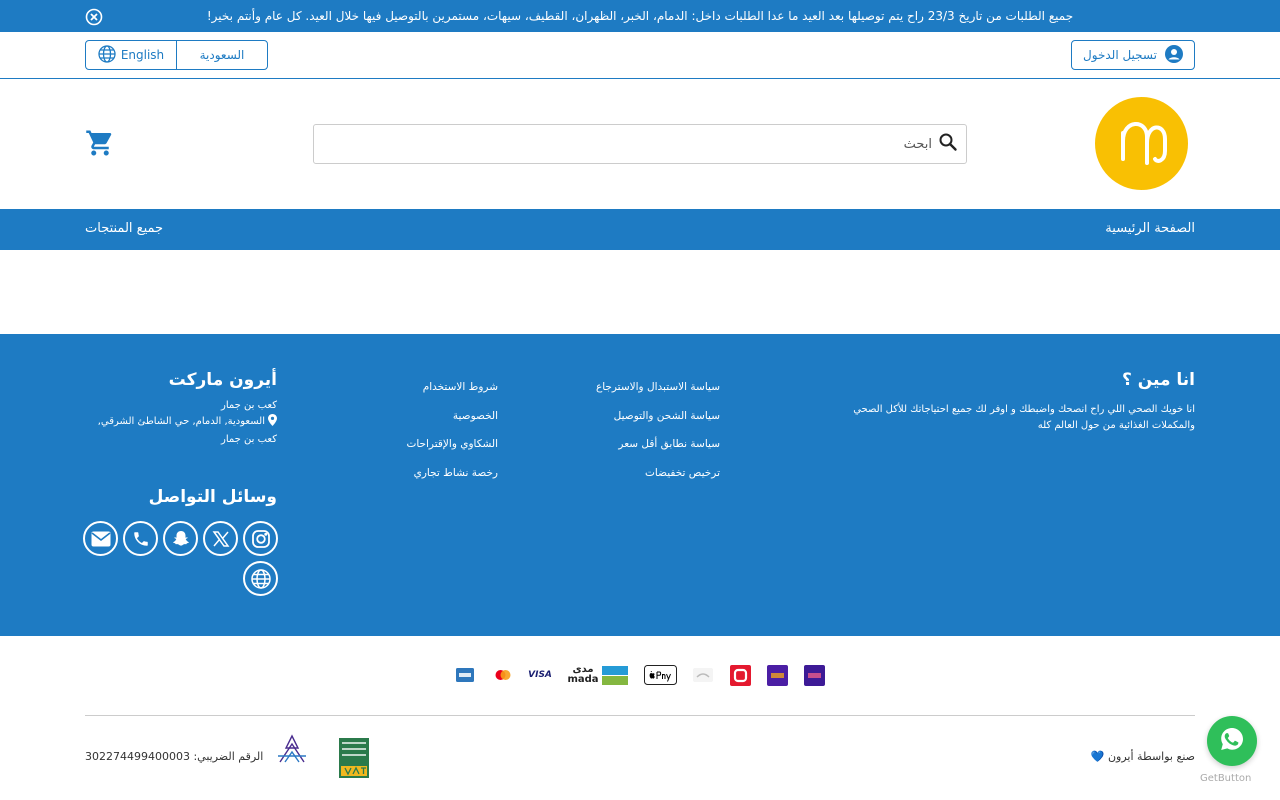 The height and width of the screenshot is (800, 1280). Describe the element at coordinates (614, 675) in the screenshot. I see `mada-stripes` at that location.